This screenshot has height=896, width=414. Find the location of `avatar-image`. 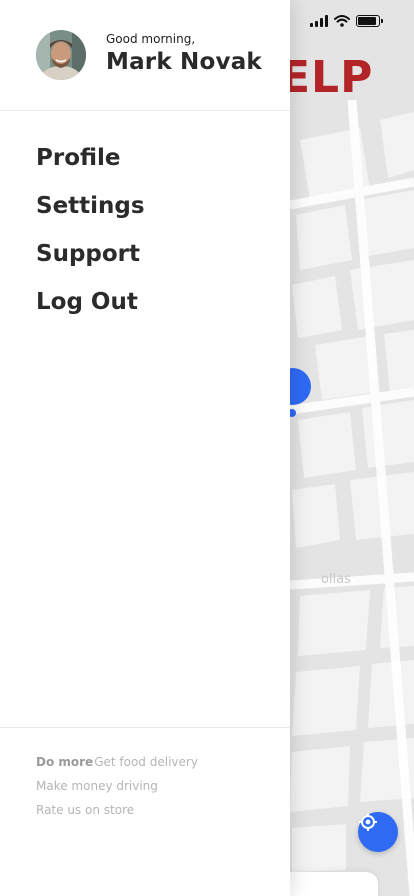

avatar-image is located at coordinates (61, 55).